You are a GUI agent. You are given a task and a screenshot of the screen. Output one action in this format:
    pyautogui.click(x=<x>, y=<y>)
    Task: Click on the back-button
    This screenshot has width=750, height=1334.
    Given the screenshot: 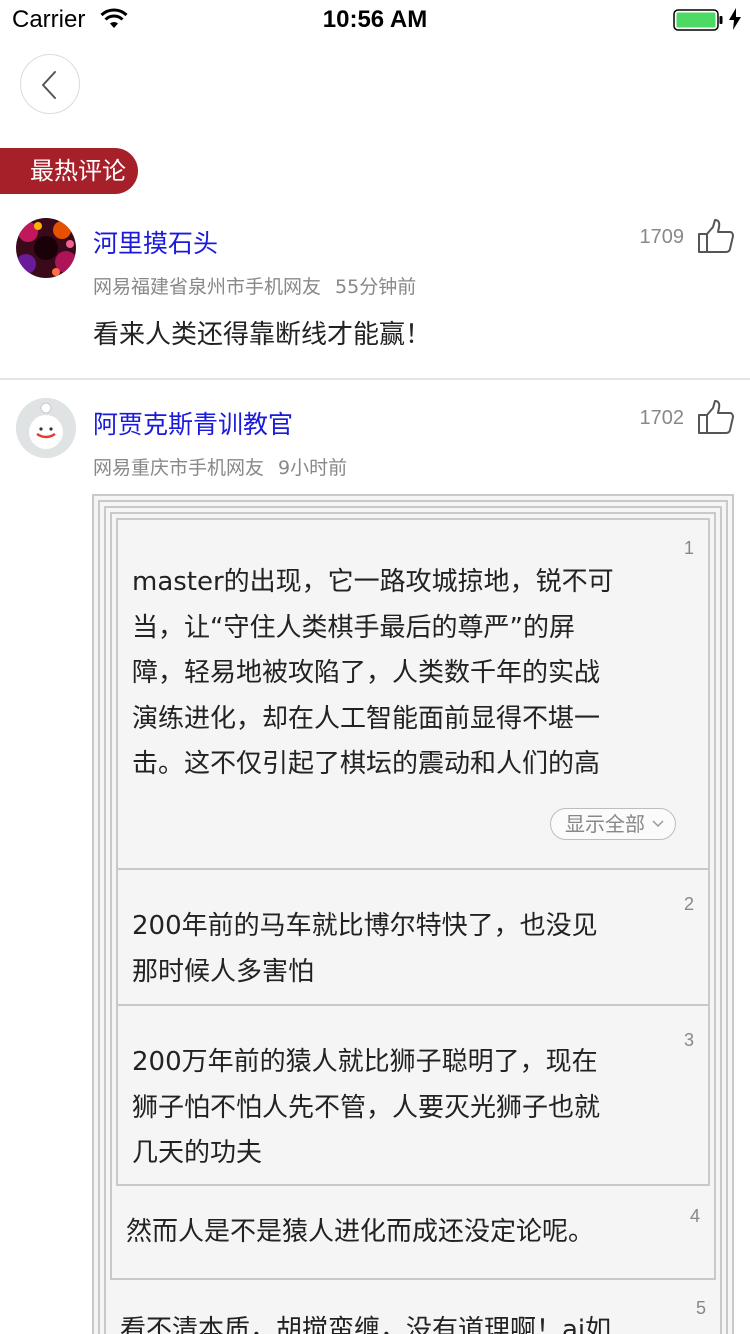 What is the action you would take?
    pyautogui.click(x=50, y=84)
    